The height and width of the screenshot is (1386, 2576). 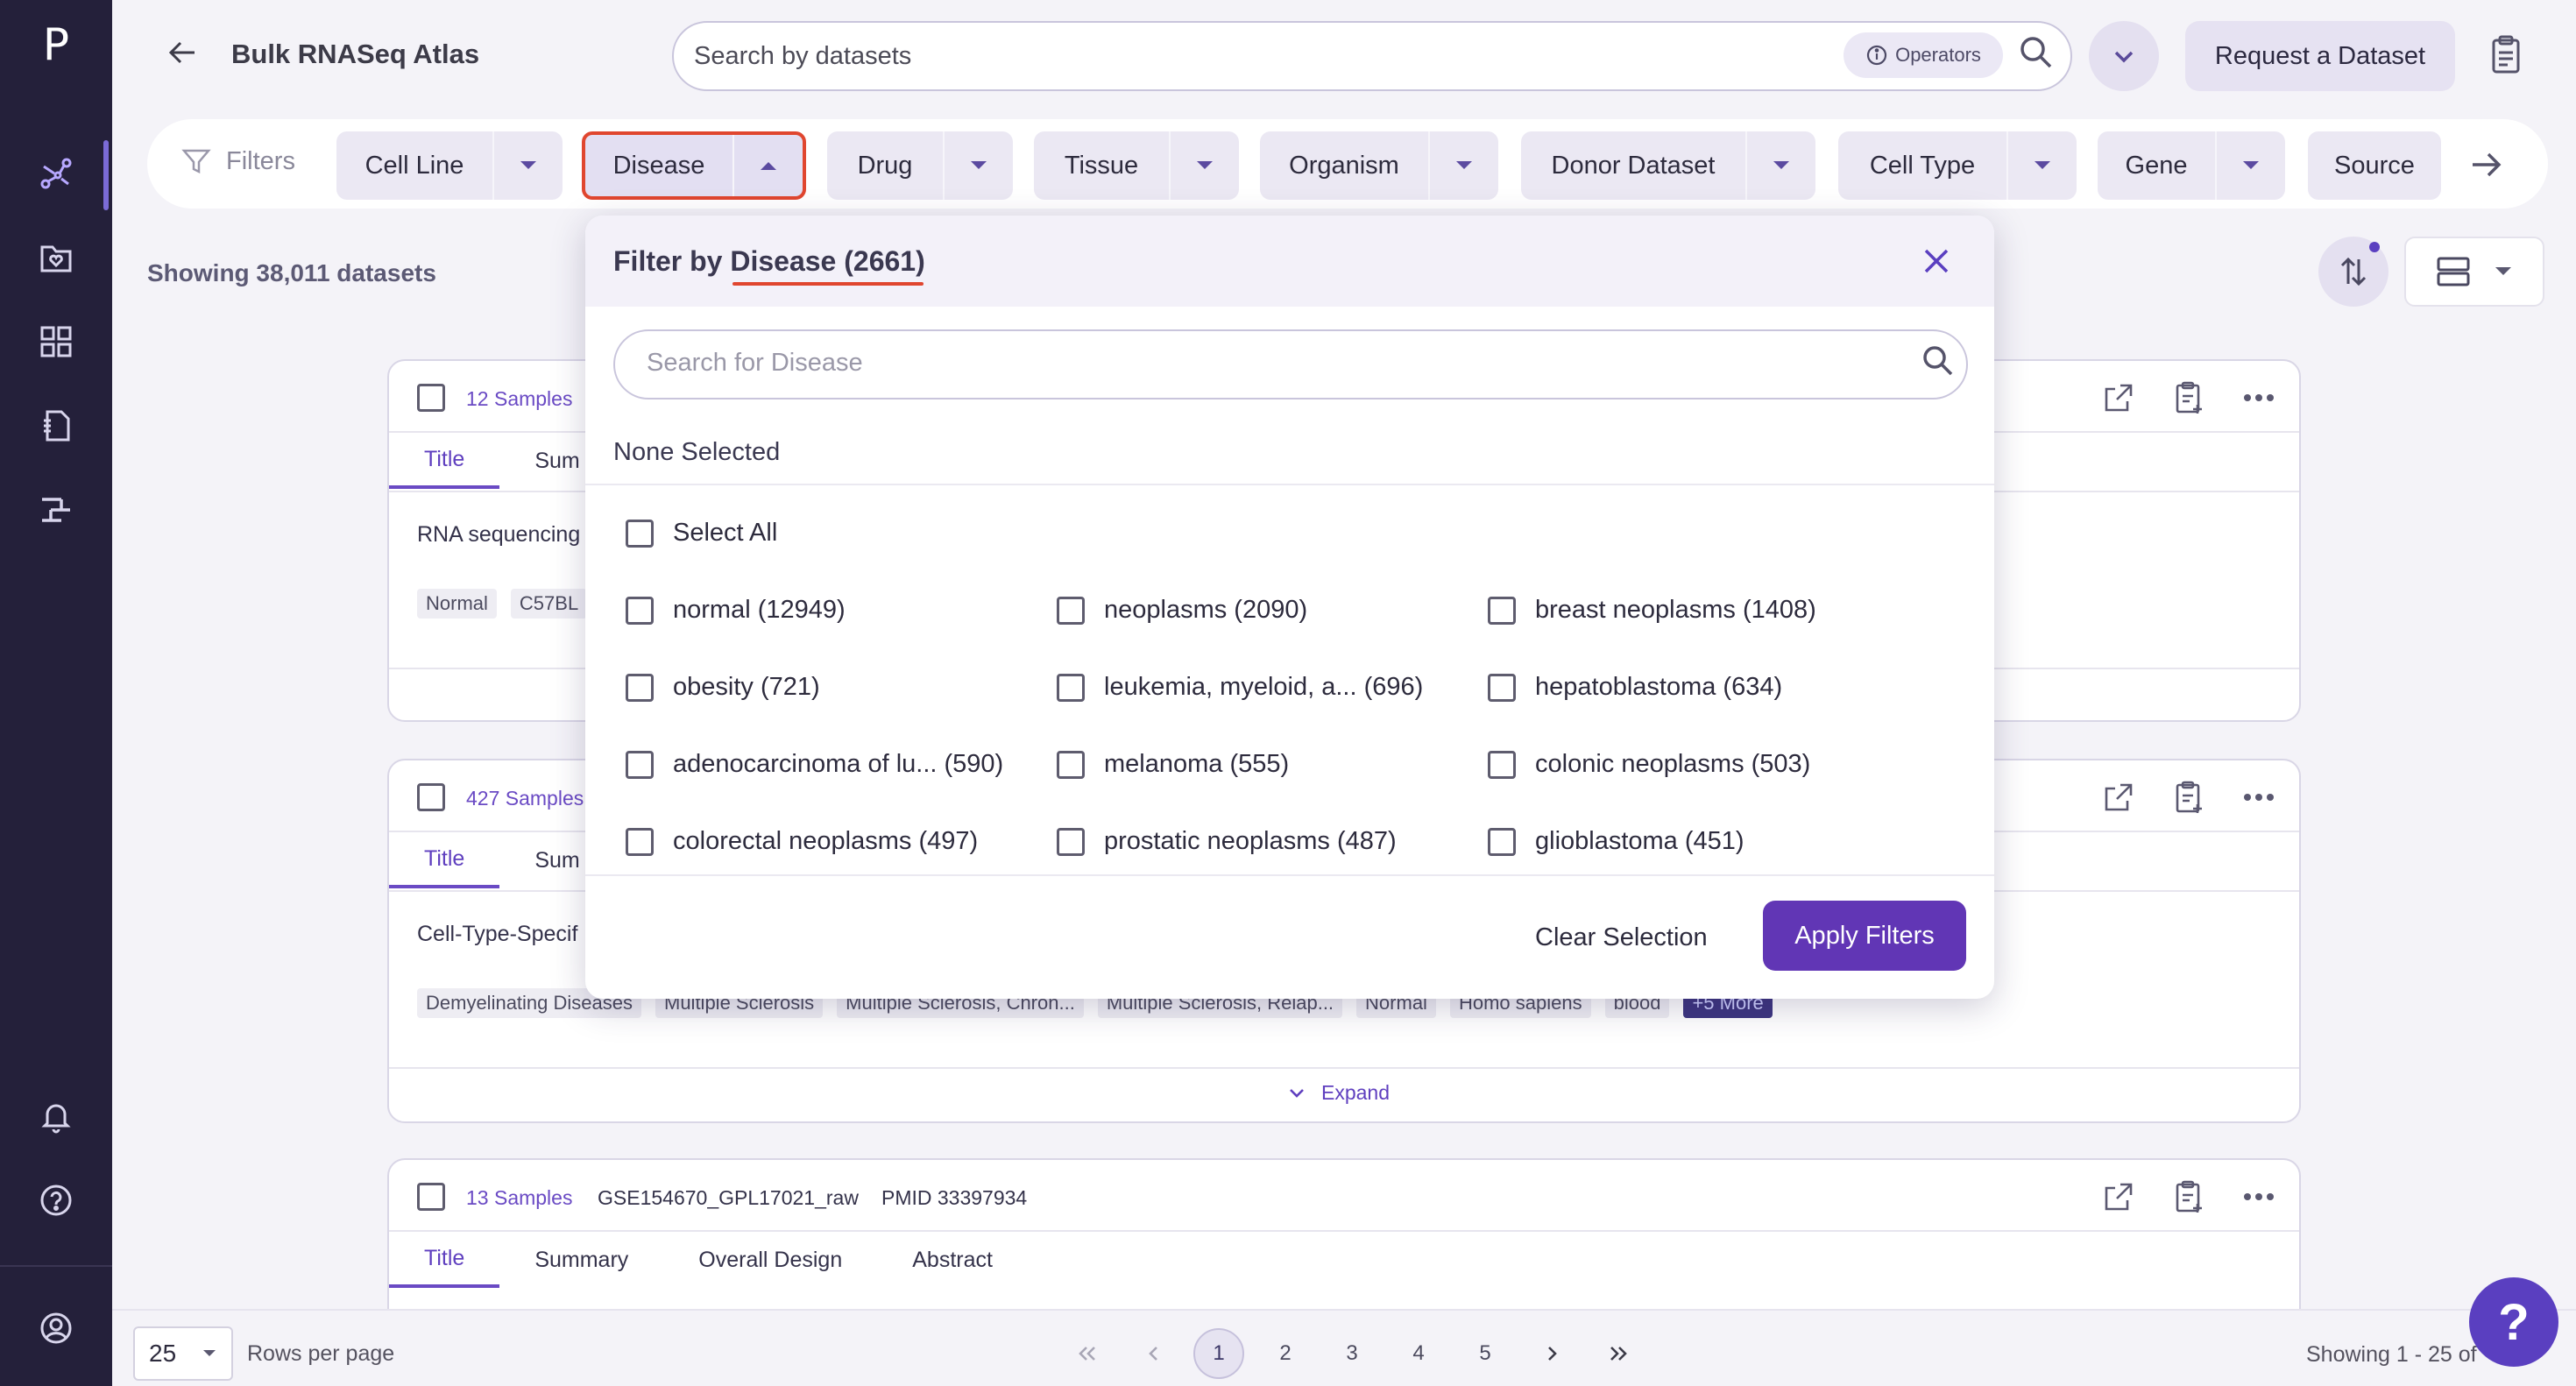 I want to click on close-icon, so click(x=1936, y=263).